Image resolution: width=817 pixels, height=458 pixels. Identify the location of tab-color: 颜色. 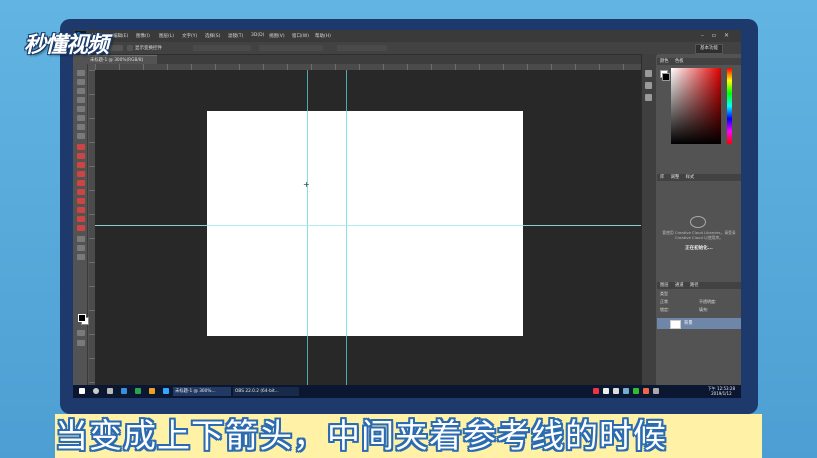
(663, 61).